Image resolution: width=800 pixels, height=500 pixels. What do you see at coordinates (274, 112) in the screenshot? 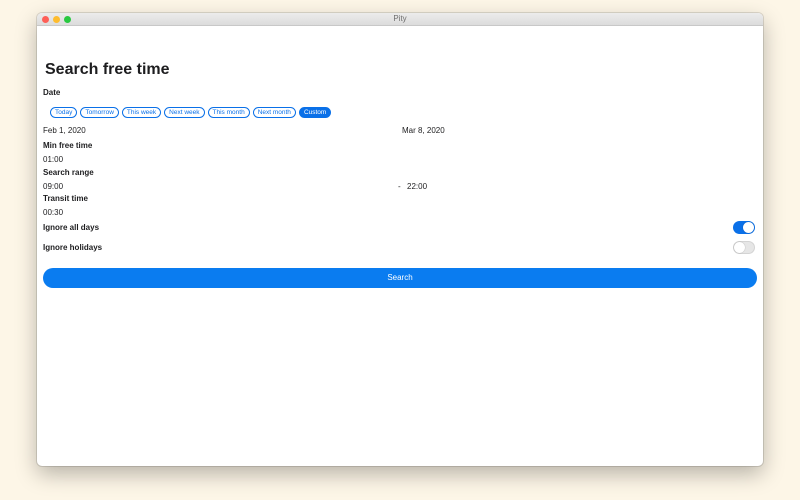
I see `chip-next-month: Next month` at bounding box center [274, 112].